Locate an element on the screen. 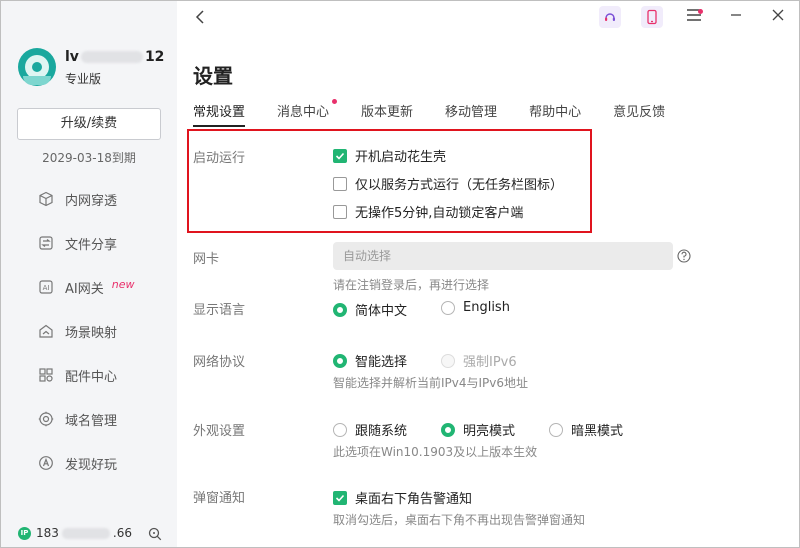 The width and height of the screenshot is (800, 548). tab-label: 常规设置 is located at coordinates (219, 112).